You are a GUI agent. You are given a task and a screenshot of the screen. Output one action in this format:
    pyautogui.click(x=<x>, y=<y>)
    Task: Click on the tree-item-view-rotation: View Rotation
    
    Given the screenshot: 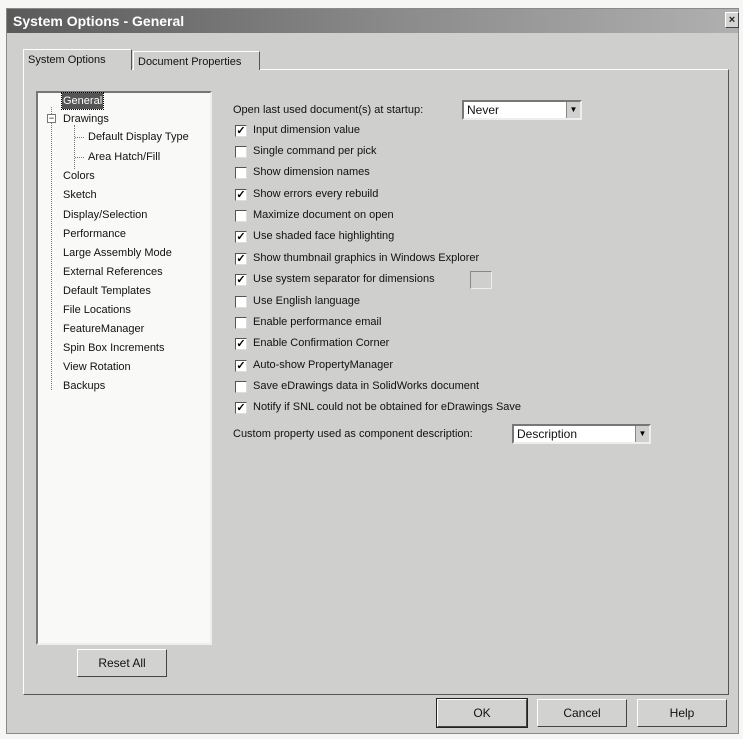 What is the action you would take?
    pyautogui.click(x=97, y=367)
    